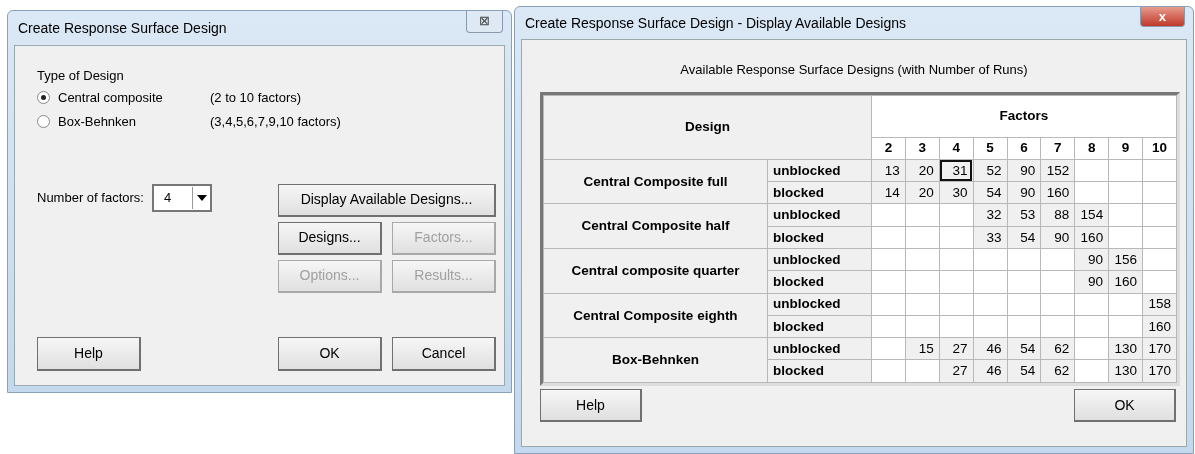 This screenshot has height=454, width=1195. What do you see at coordinates (1159, 304) in the screenshot?
I see `table-cell: 158` at bounding box center [1159, 304].